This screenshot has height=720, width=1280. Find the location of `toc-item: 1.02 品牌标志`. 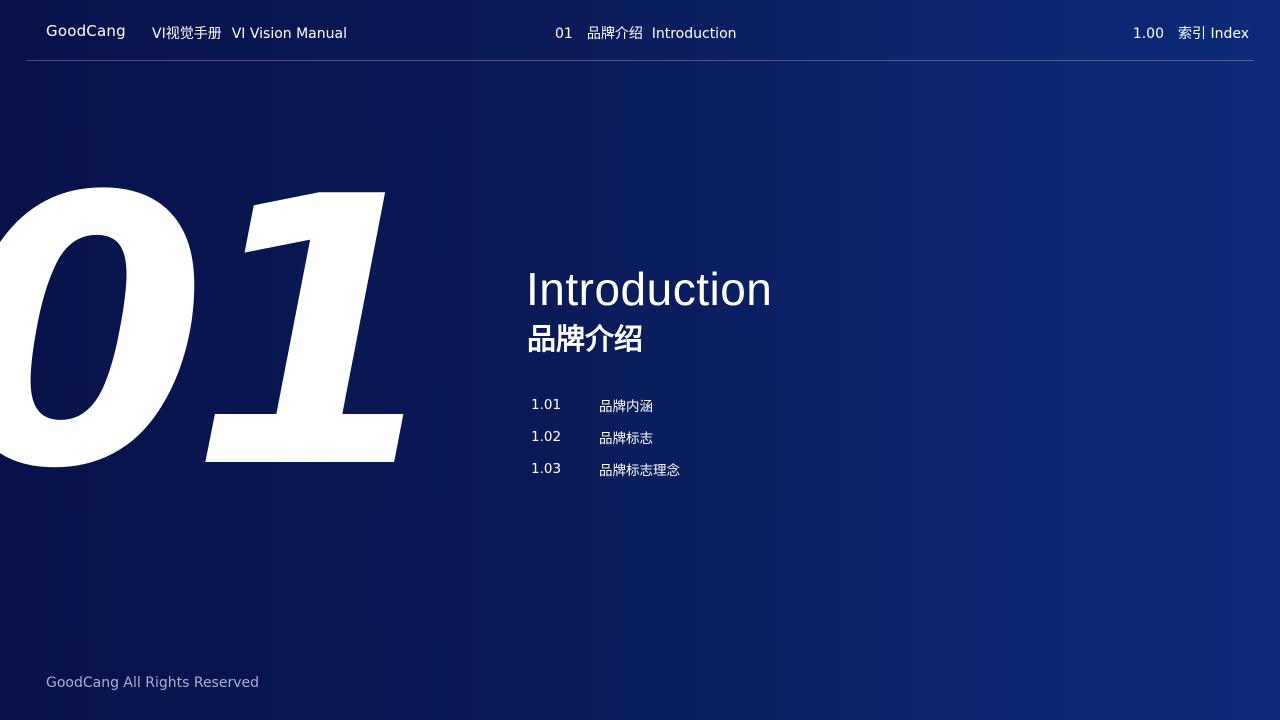

toc-item: 1.02 品牌标志 is located at coordinates (605, 437).